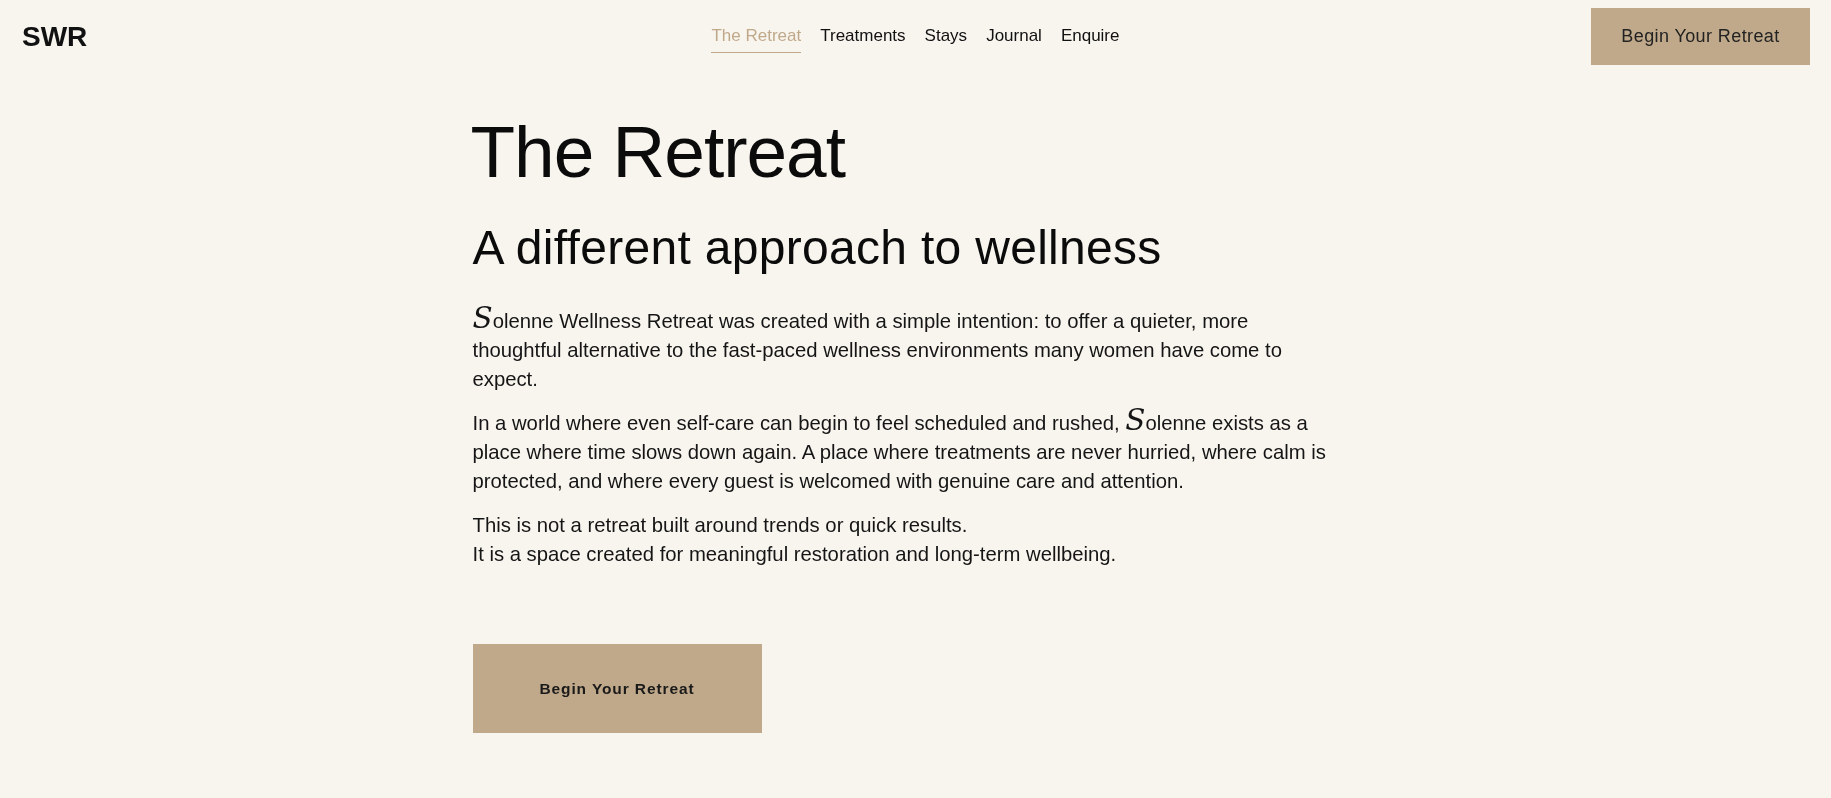  What do you see at coordinates (658, 151) in the screenshot?
I see `page-title: The Retreat` at bounding box center [658, 151].